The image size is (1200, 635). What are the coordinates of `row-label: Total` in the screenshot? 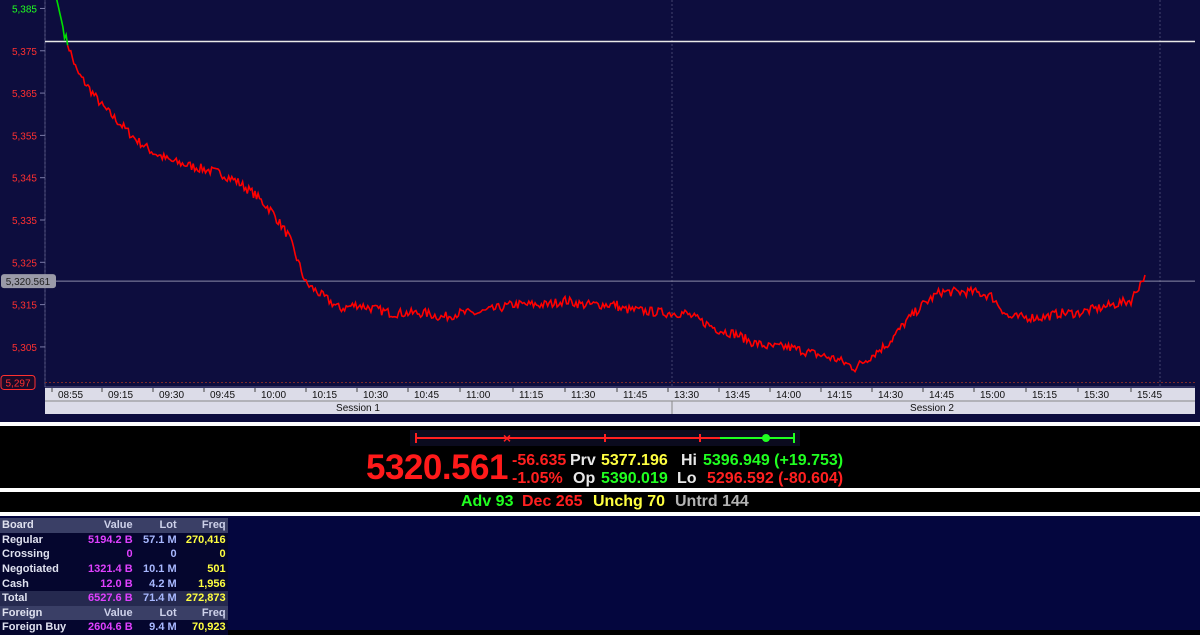 It's located at (43, 598).